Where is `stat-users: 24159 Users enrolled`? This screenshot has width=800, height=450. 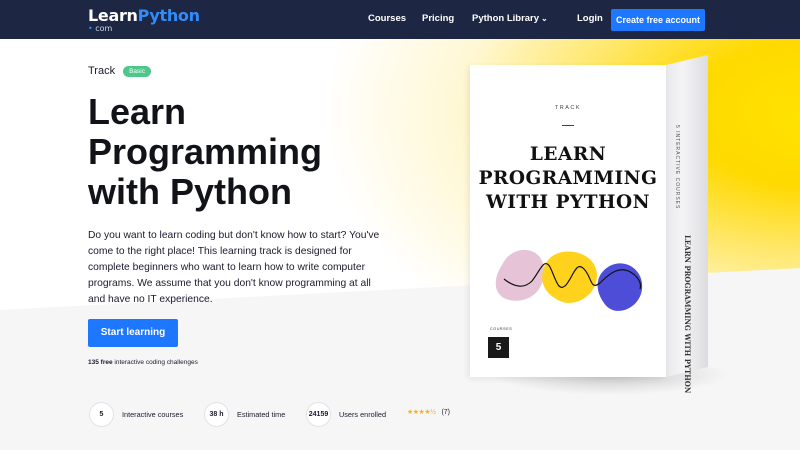 stat-users: 24159 Users enrolled is located at coordinates (346, 414).